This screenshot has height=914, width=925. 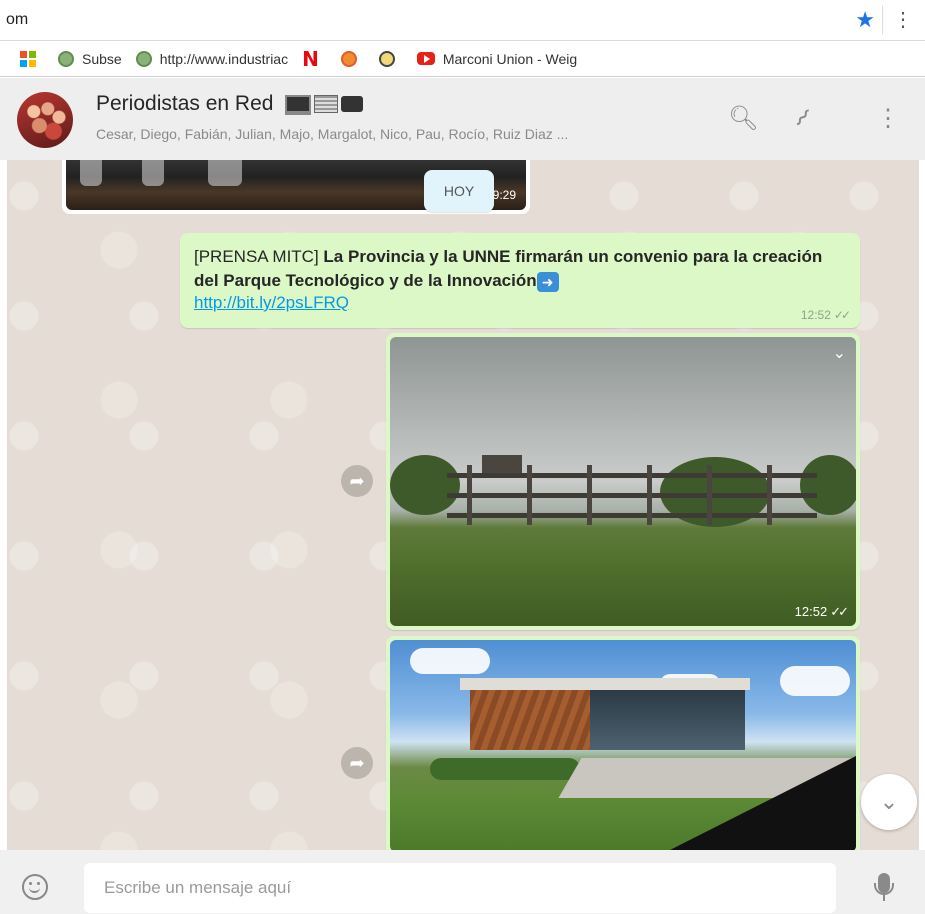 I want to click on hedge-shape, so click(x=505, y=769).